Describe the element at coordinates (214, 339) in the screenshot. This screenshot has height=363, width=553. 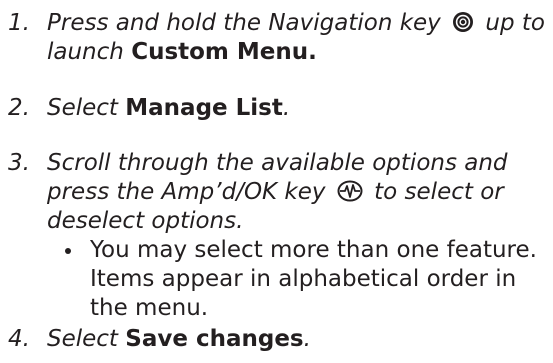
I see `menu-option: Save changes` at that location.